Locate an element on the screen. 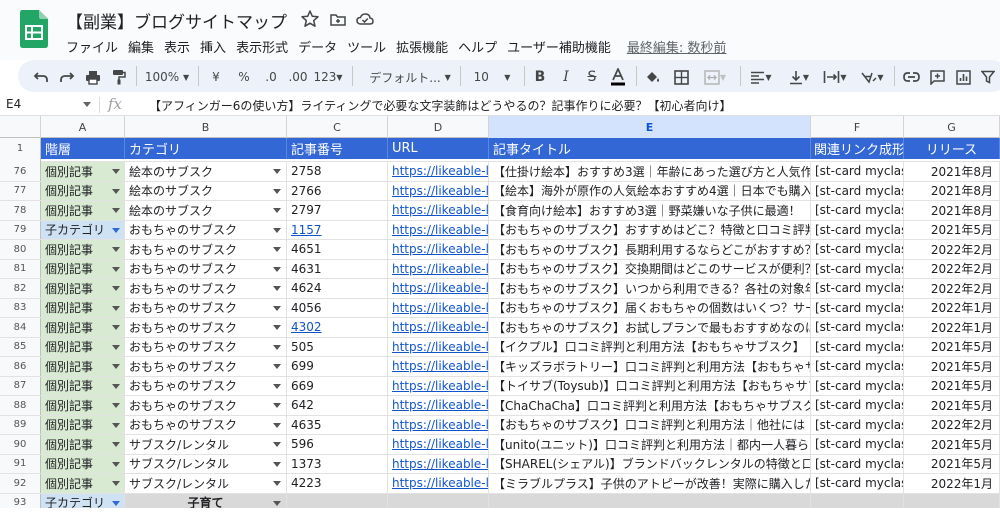 This screenshot has width=1000, height=514. percent-format-button: % is located at coordinates (244, 77).